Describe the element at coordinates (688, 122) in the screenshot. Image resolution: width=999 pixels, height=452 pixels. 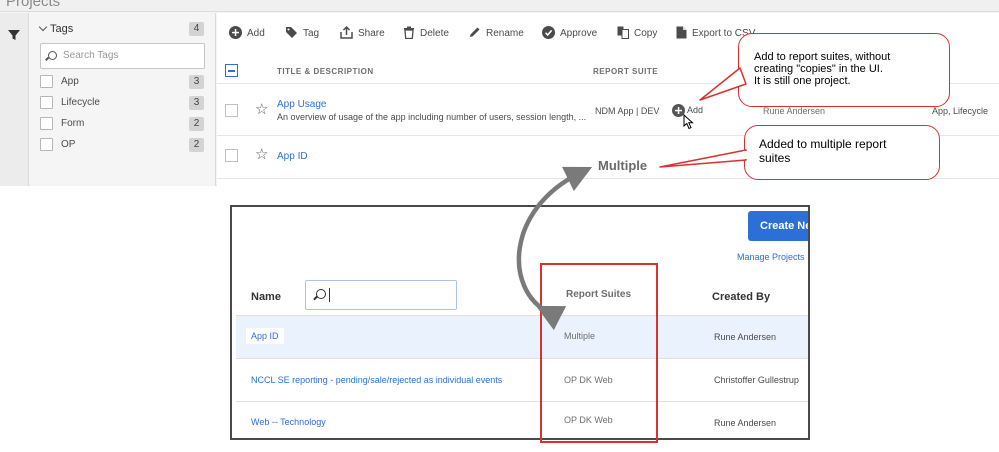
I see `cursor-pointer-icon` at that location.